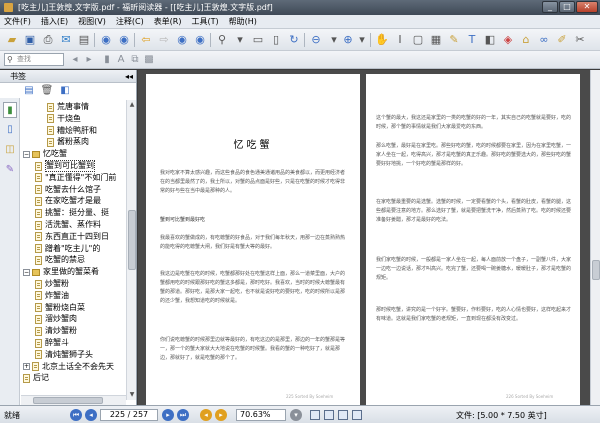  What do you see at coordinates (243, 21) in the screenshot?
I see `menu-help: 帮助(H)` at bounding box center [243, 21].